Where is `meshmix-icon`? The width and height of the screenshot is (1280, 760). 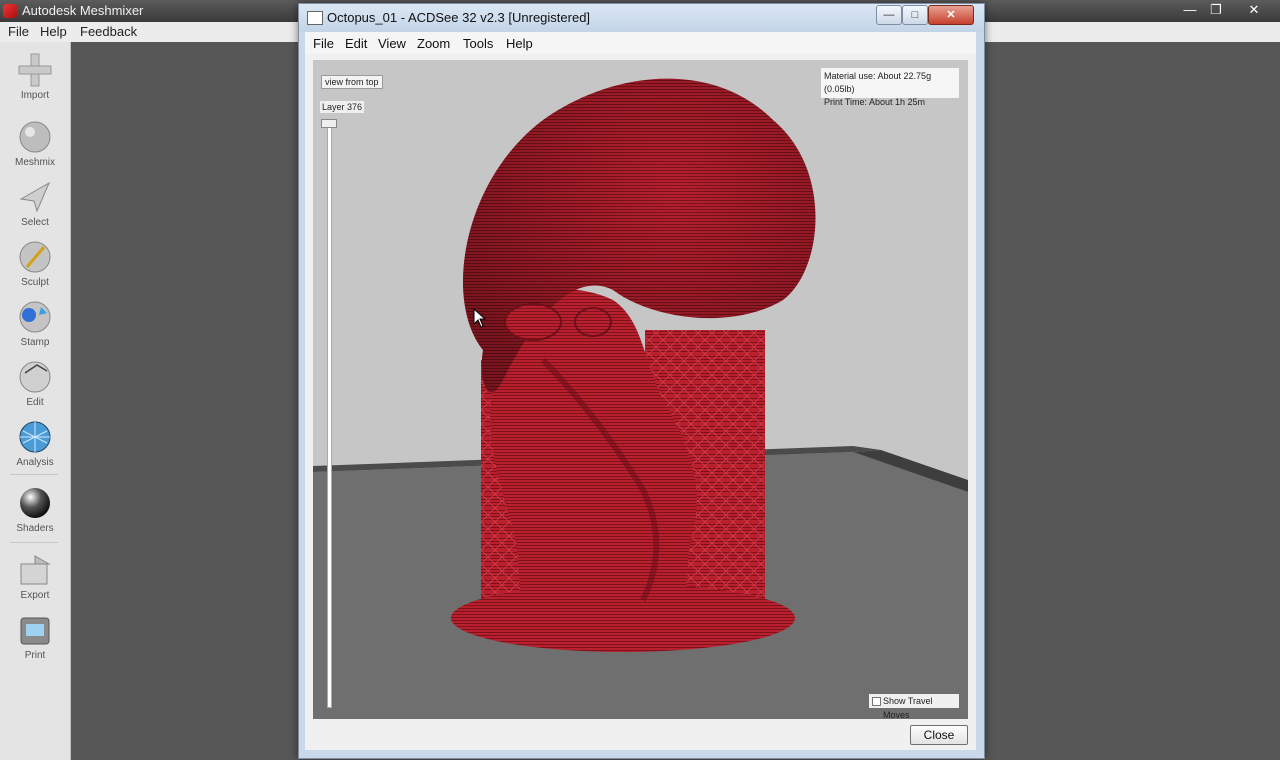
meshmix-icon is located at coordinates (35, 137).